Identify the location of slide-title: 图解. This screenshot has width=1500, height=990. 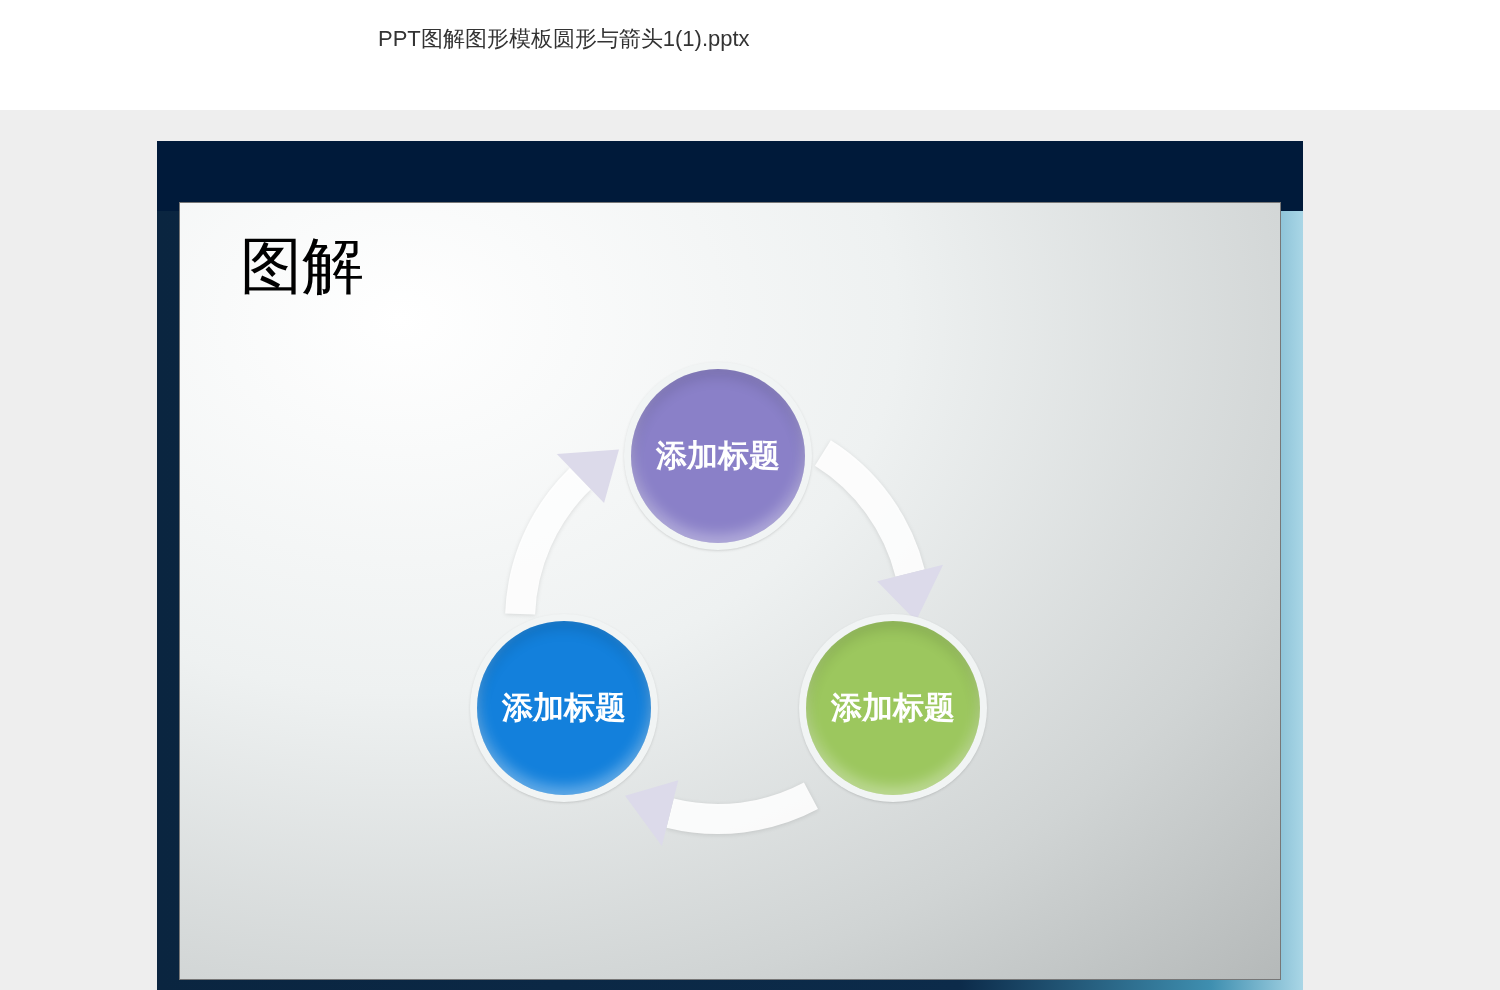
(302, 266).